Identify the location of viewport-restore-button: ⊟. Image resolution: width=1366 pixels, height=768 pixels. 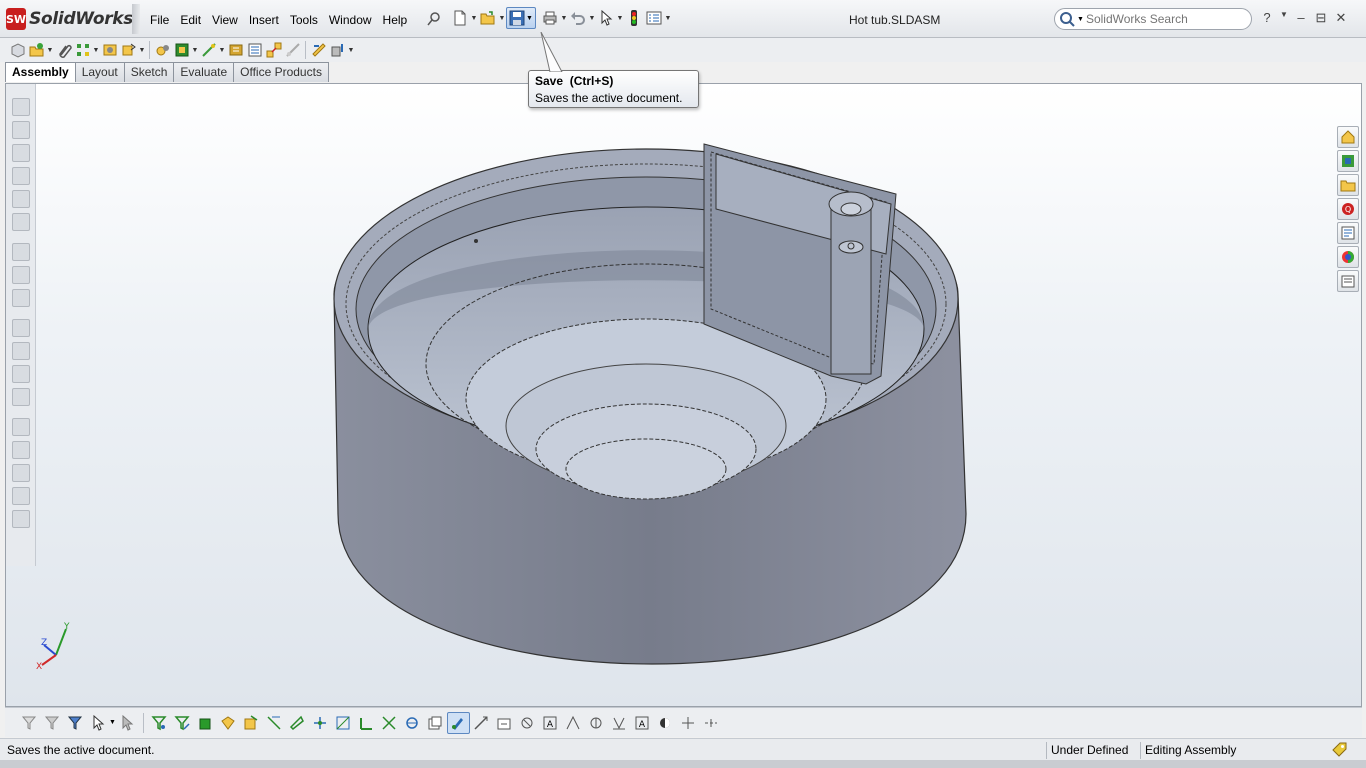
(1317, 85).